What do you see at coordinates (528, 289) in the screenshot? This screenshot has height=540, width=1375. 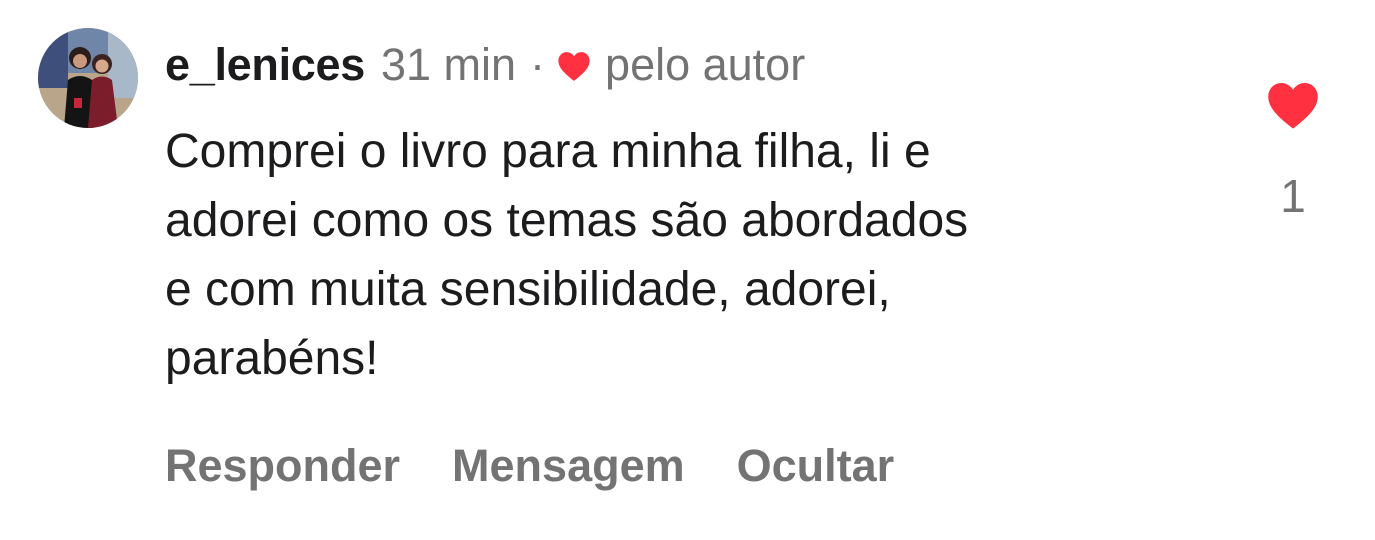 I see `comment-text-line: e com muita sensibilidade, adorei,` at bounding box center [528, 289].